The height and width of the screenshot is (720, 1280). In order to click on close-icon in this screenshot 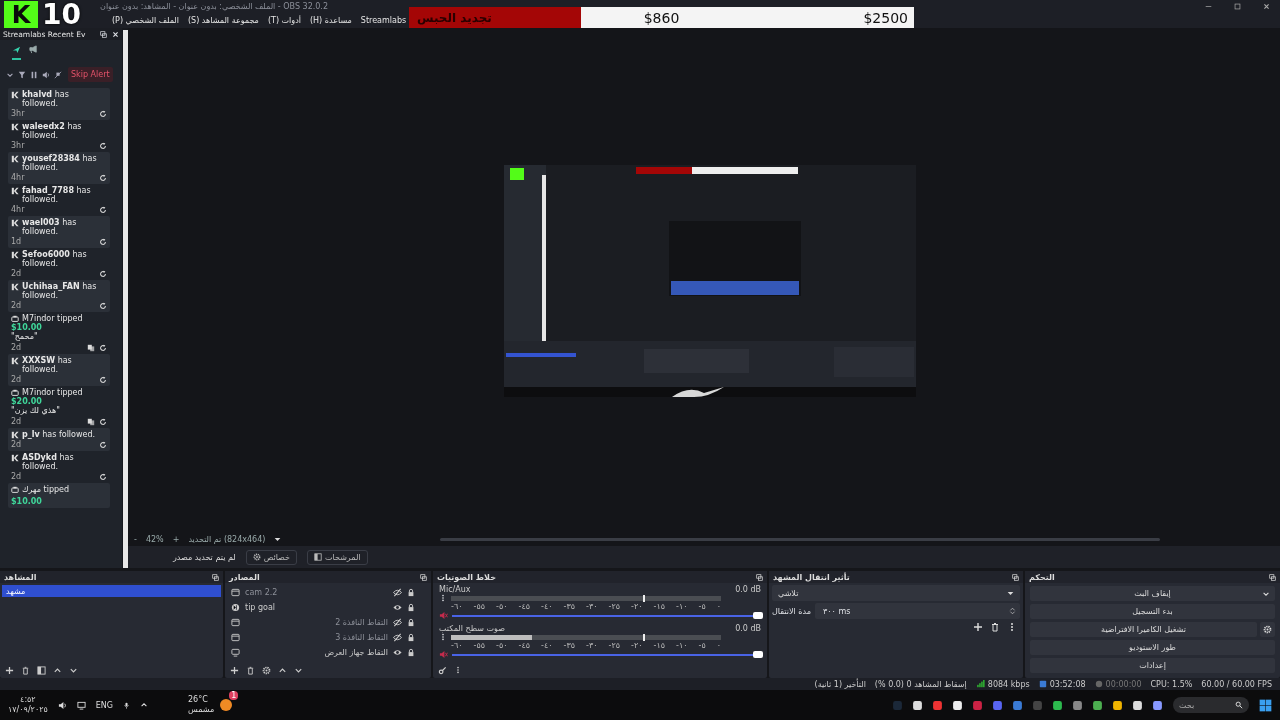, I will do `click(1266, 6)`.